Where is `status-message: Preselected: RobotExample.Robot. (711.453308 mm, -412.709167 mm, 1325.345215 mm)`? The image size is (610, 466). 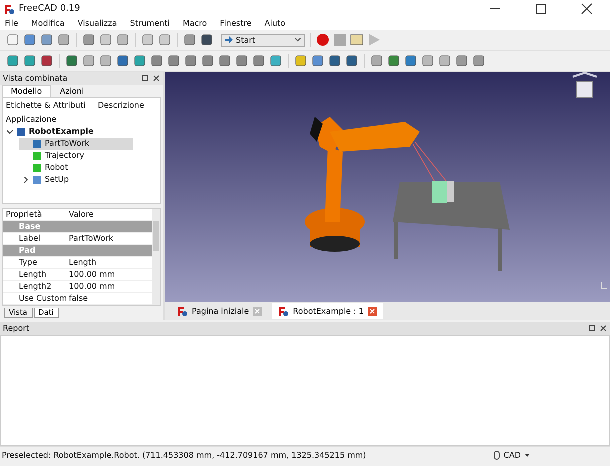 status-message: Preselected: RobotExample.Robot. (711.453308 mm, -412.709167 mm, 1325.345215 mm) is located at coordinates (185, 455).